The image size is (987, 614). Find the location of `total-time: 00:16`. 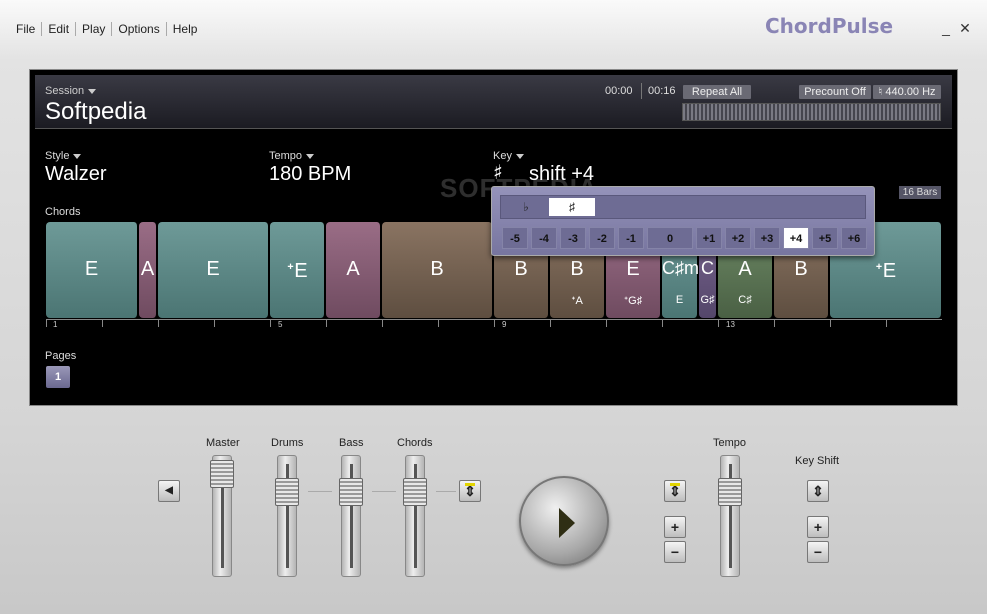

total-time: 00:16 is located at coordinates (662, 91).